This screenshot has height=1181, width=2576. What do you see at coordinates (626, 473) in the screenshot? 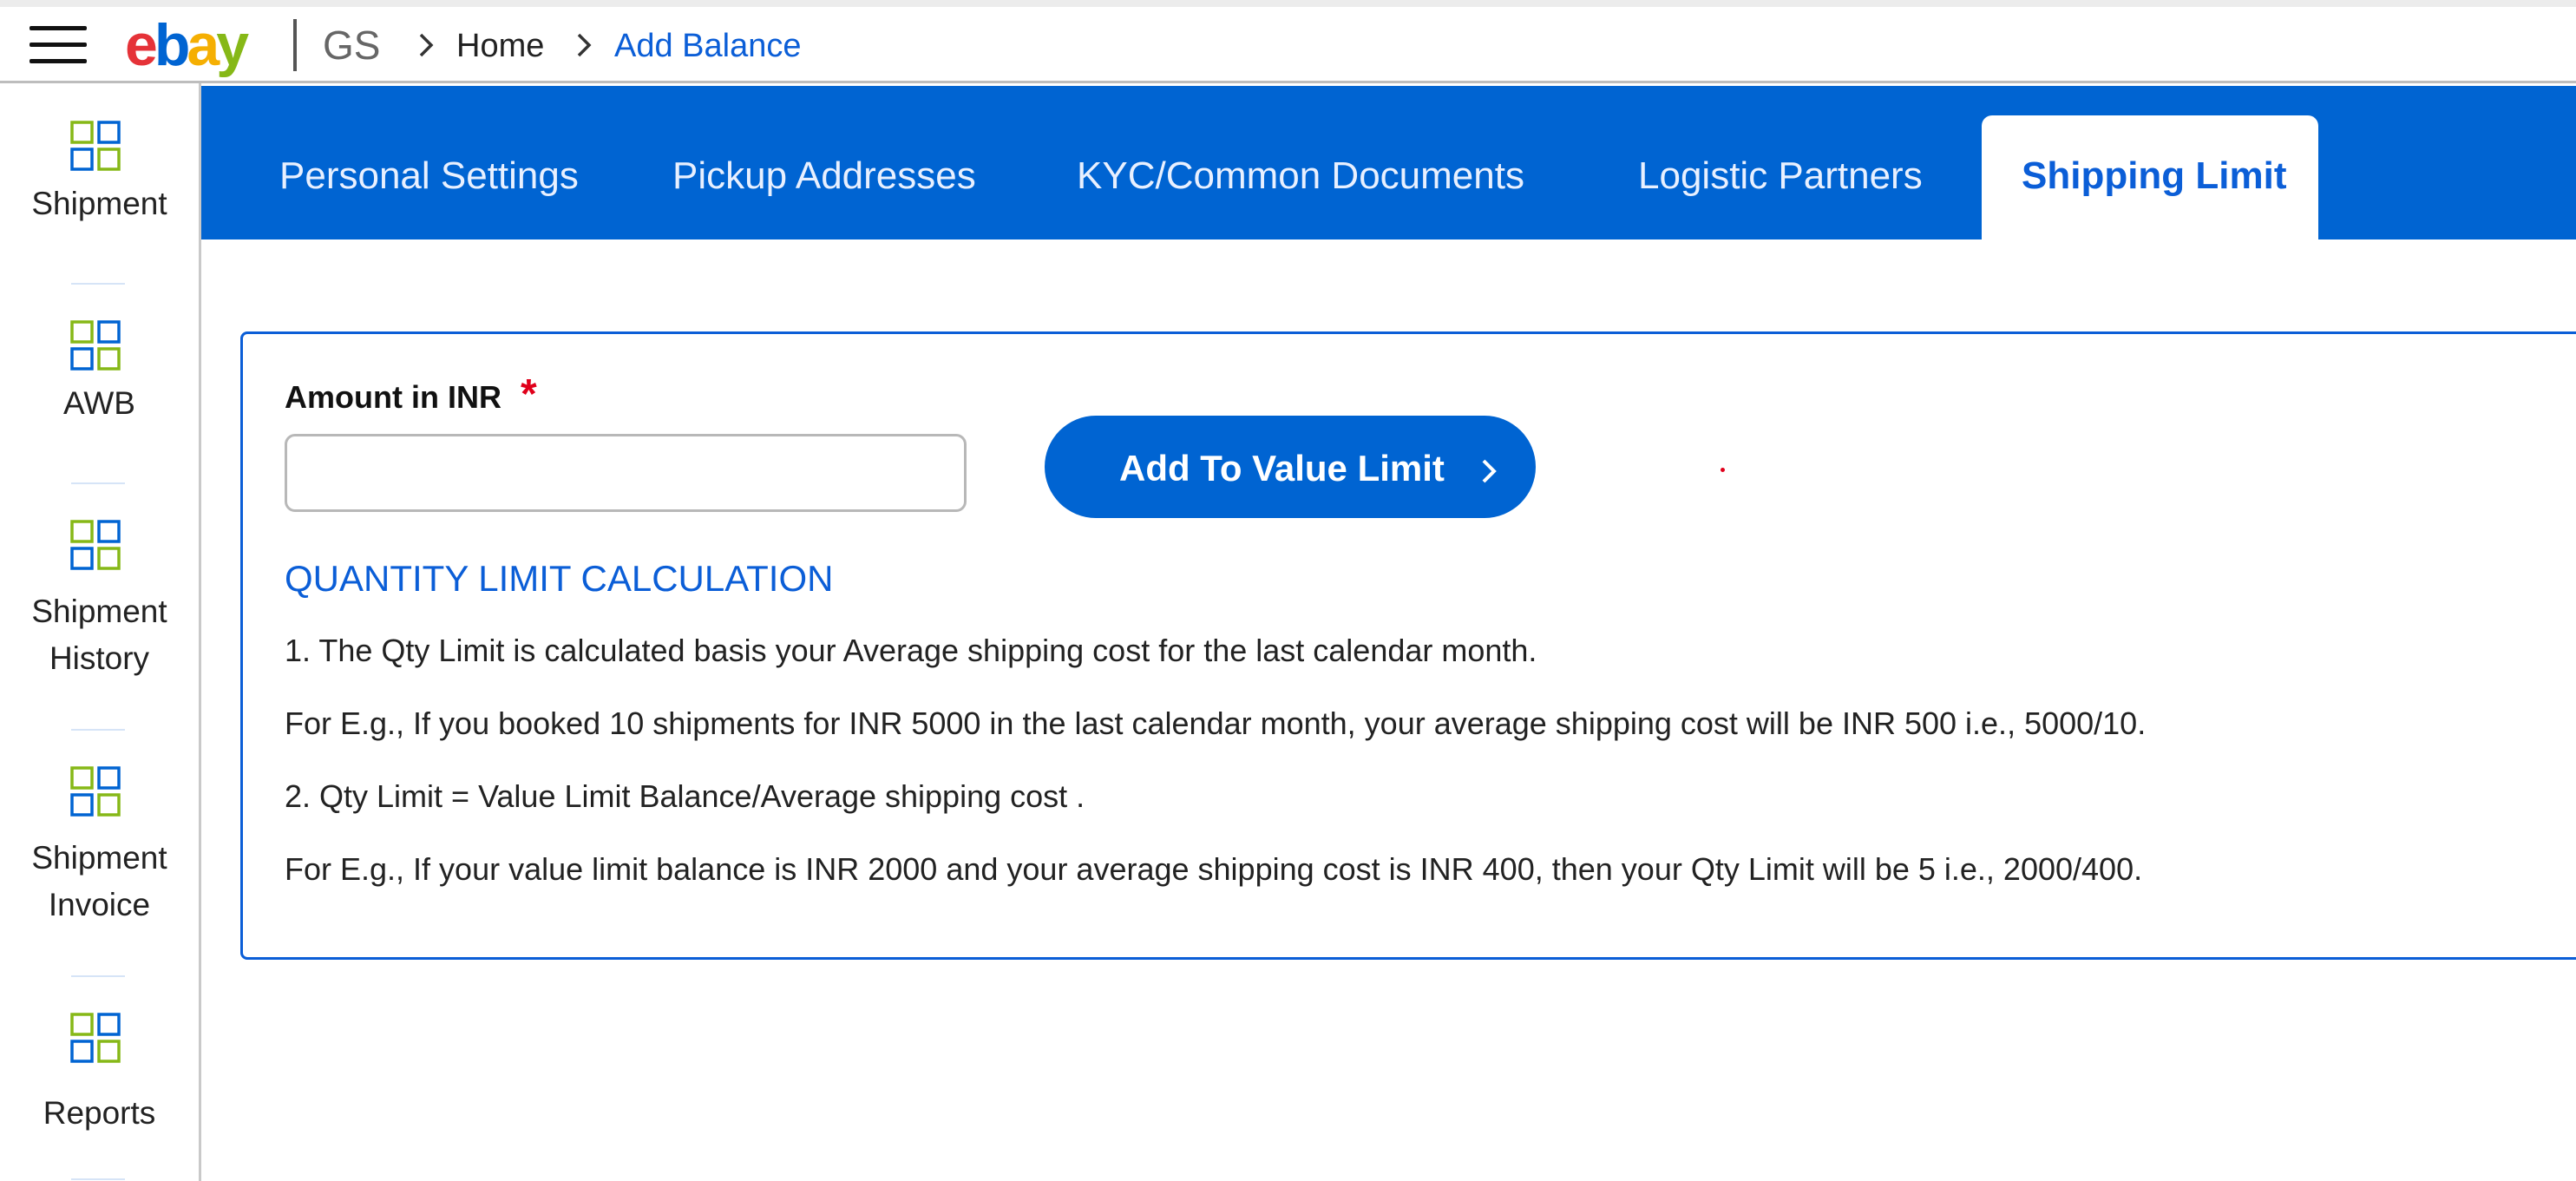
I see `amount-input` at bounding box center [626, 473].